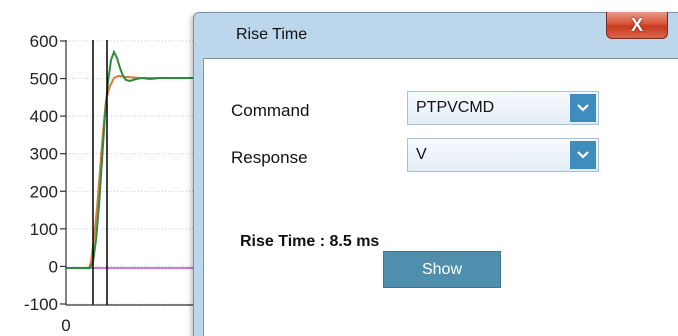  What do you see at coordinates (421, 154) in the screenshot?
I see `response-dropdown-value: V` at bounding box center [421, 154].